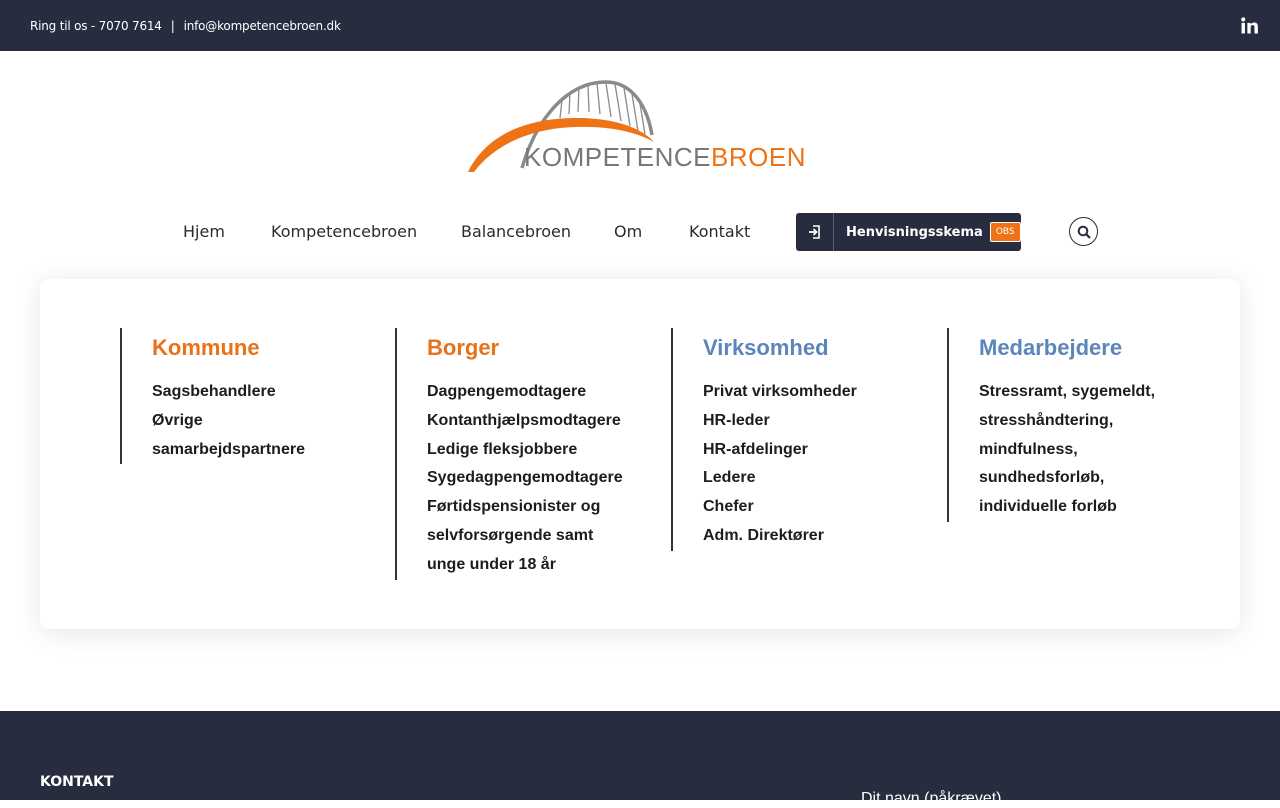  Describe the element at coordinates (719, 232) in the screenshot. I see `nav-item-kontakt: Kontakt` at that location.